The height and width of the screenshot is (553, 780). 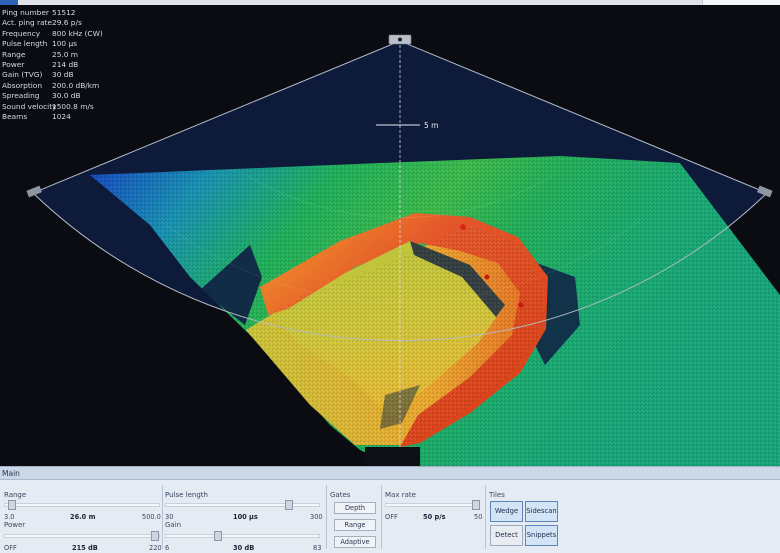 I want to click on pulse-length-title: Pulse length, so click(x=186, y=495).